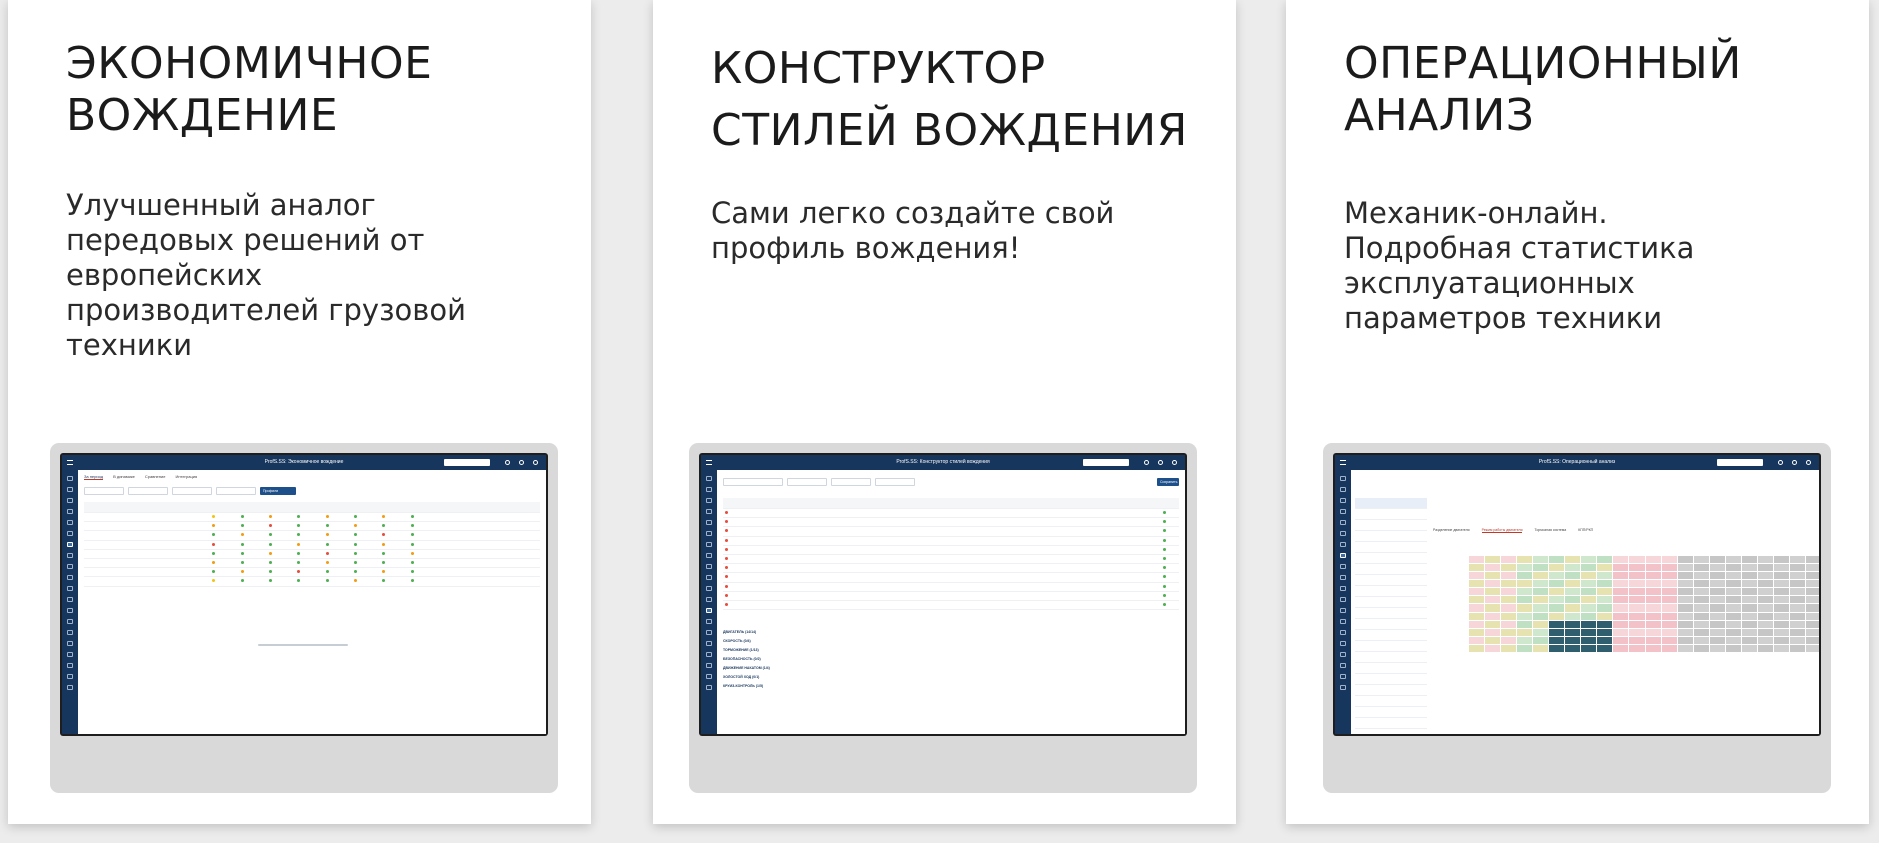 This screenshot has height=843, width=1879. What do you see at coordinates (1740, 462) in the screenshot?
I see `company-select` at bounding box center [1740, 462].